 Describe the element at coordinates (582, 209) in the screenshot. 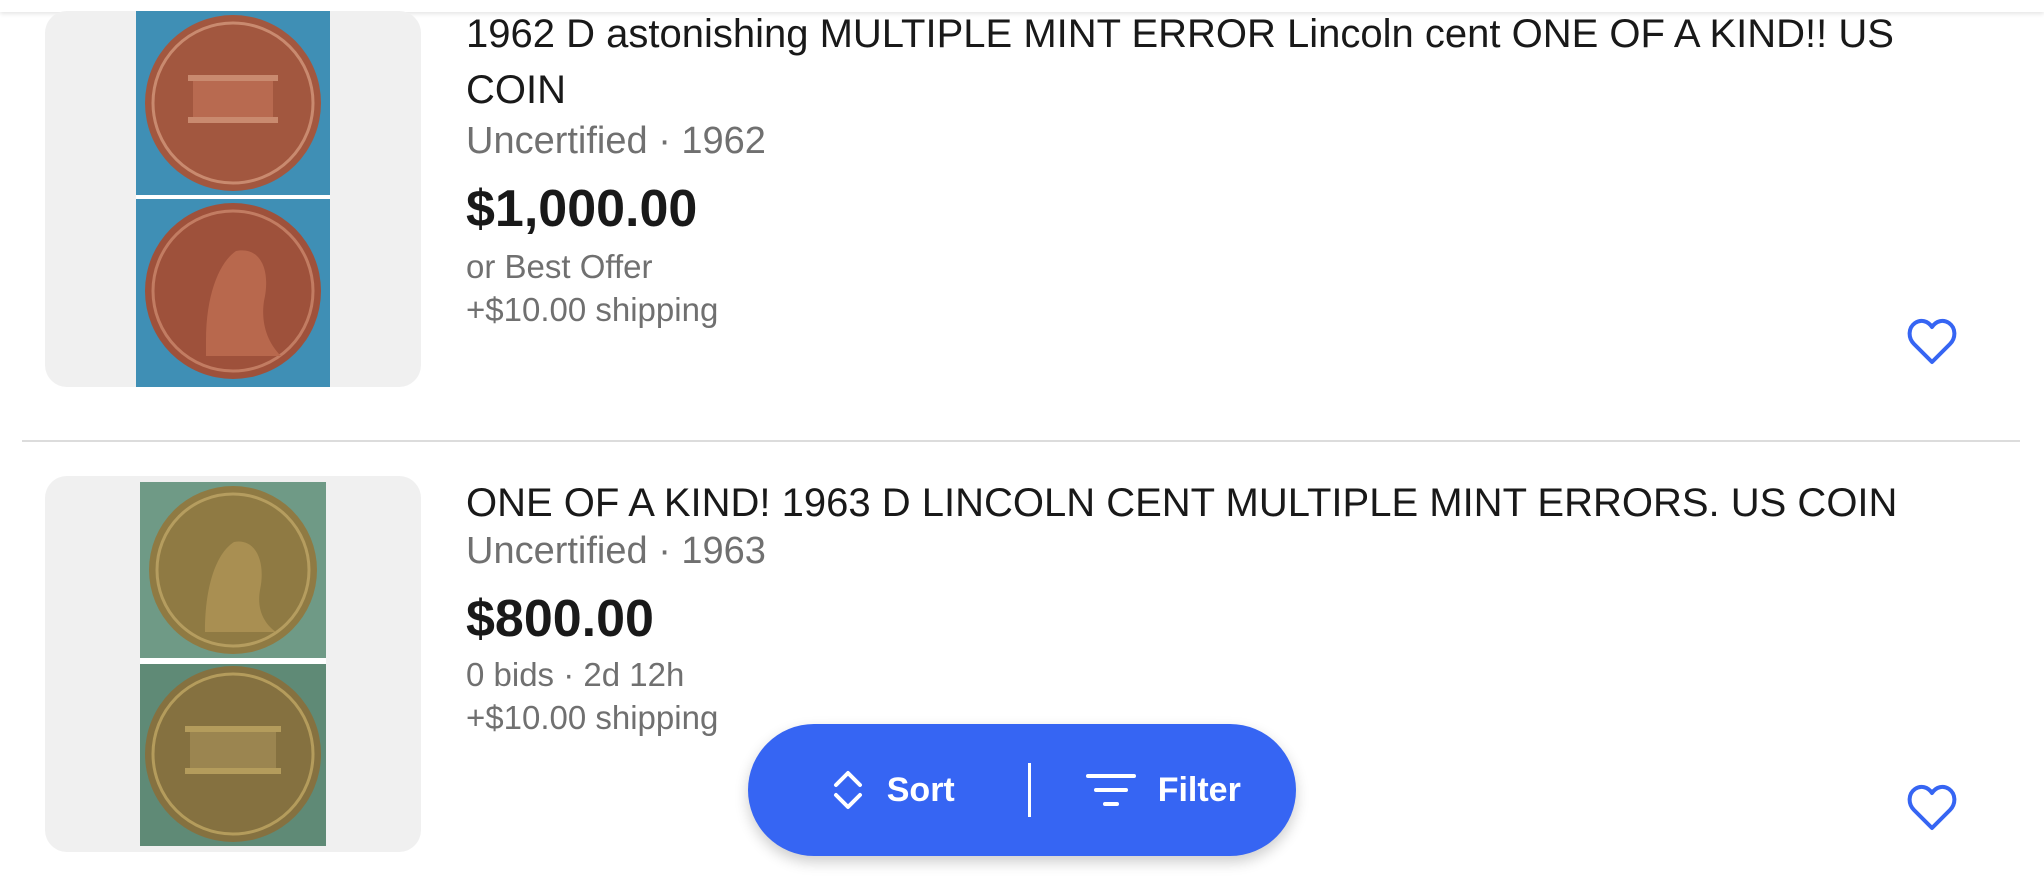

I see `listing-price: $1,000.00` at that location.